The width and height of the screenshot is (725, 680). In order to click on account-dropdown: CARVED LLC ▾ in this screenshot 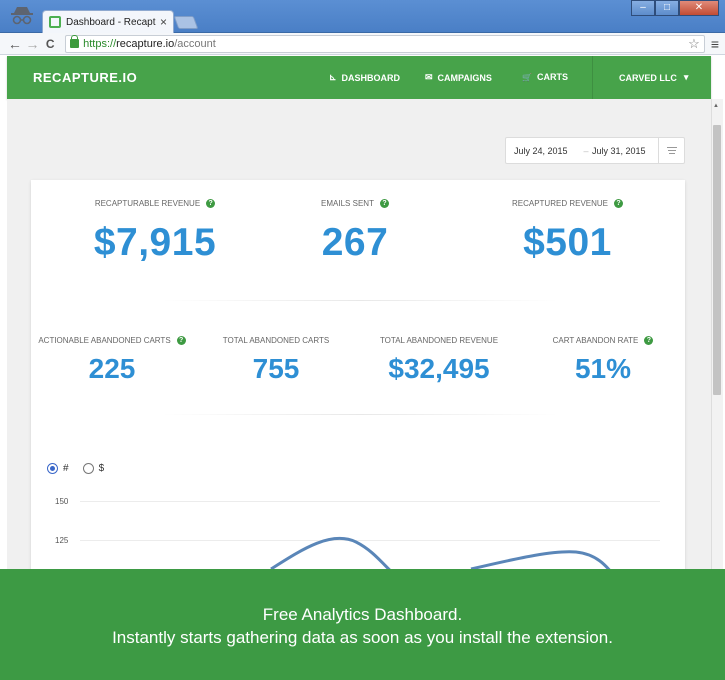, I will do `click(653, 77)`.